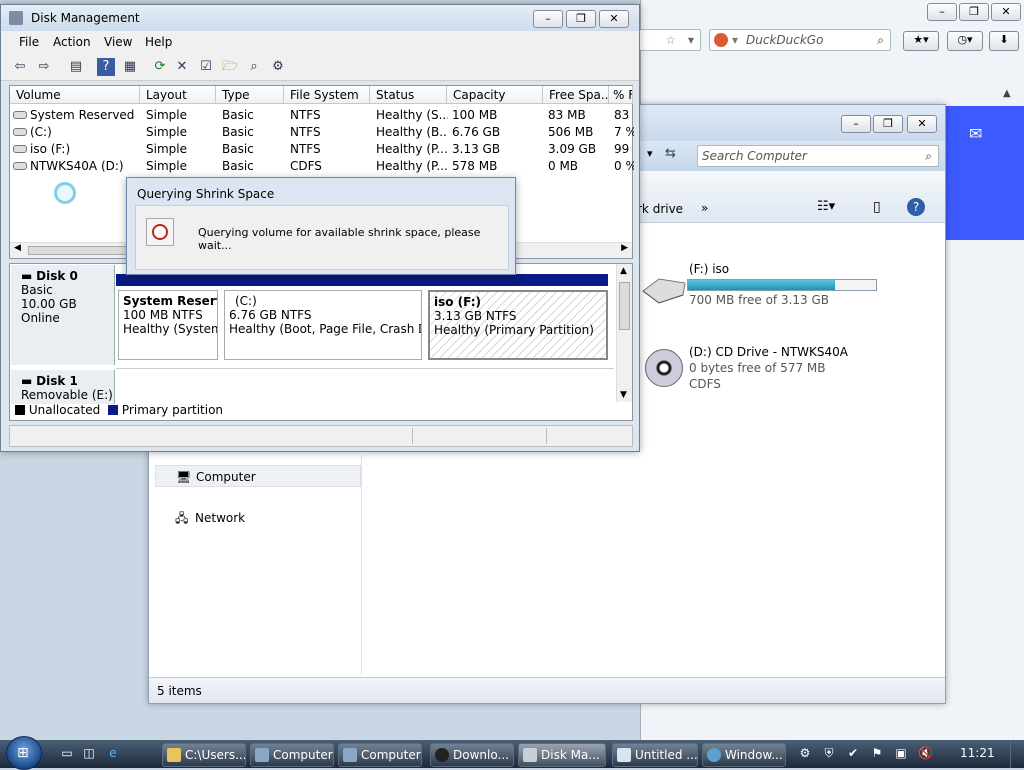 The height and width of the screenshot is (770, 1024). I want to click on tray-network-icon: ▣, so click(901, 753).